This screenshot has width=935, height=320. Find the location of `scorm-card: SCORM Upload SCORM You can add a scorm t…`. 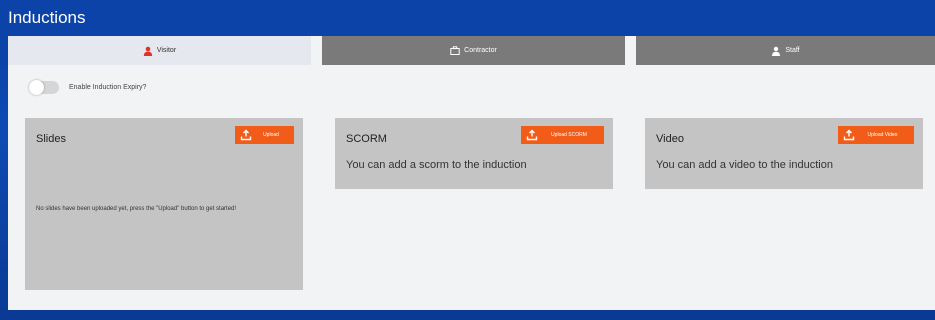

scorm-card: SCORM Upload SCORM You can add a scorm t… is located at coordinates (474, 153).